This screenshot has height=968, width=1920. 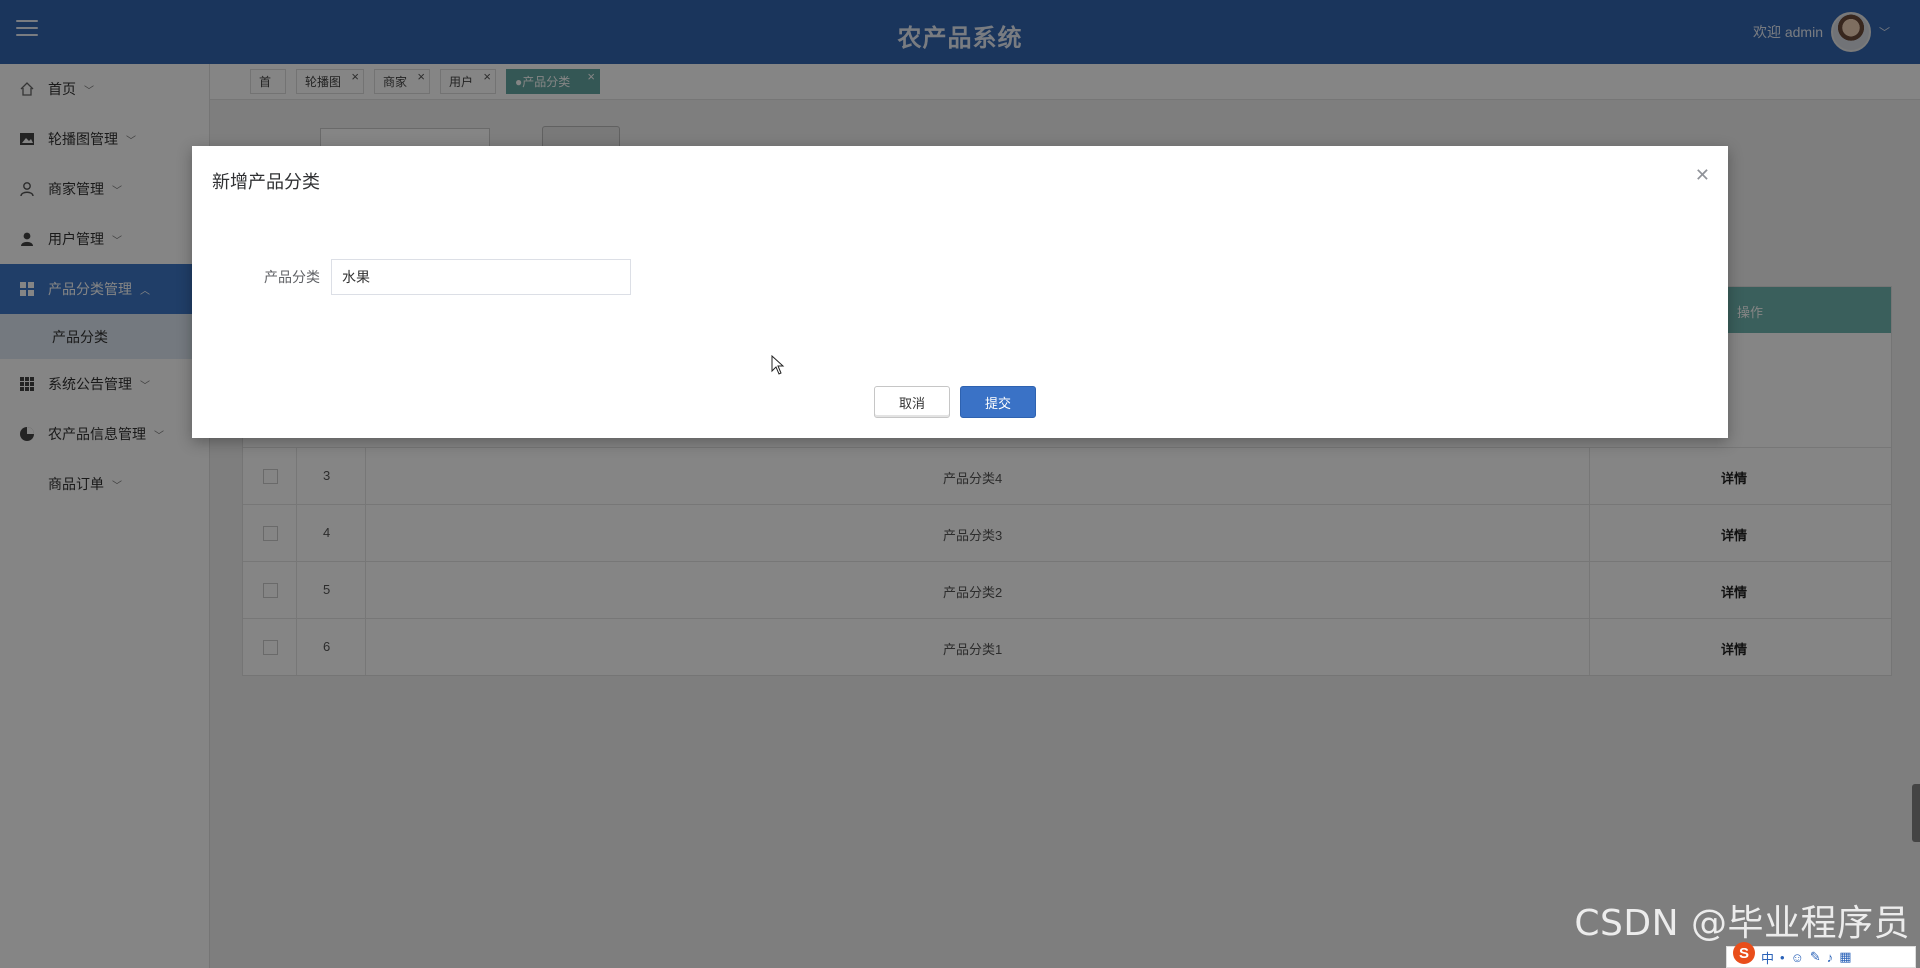 I want to click on close-icon: ✕, so click(x=1702, y=175).